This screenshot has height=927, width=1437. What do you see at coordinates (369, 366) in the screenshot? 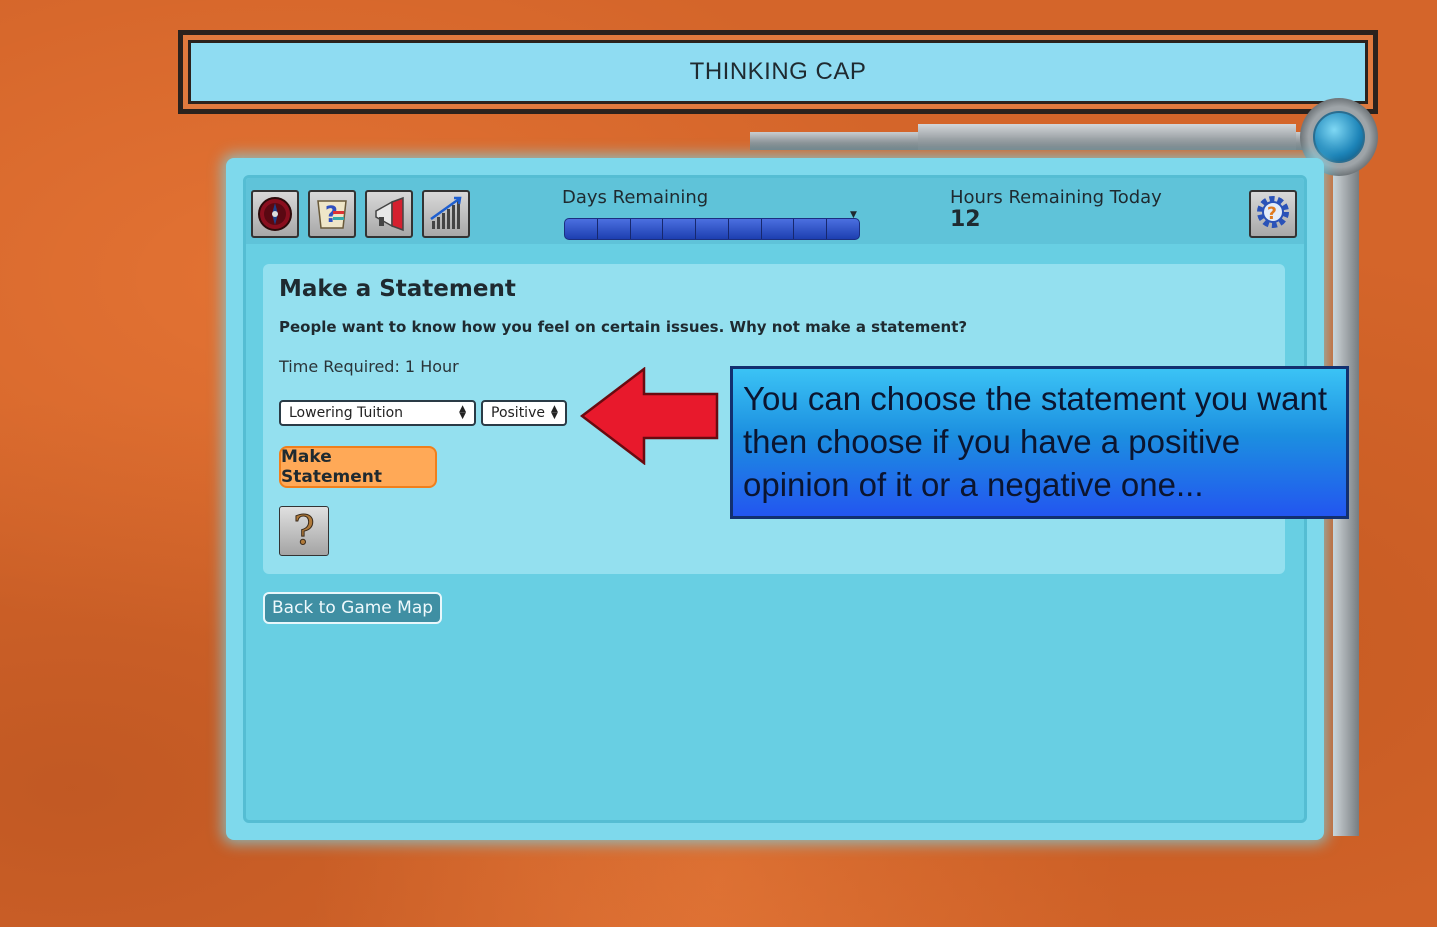
I see `time-required: Time Required: 1 Hour` at bounding box center [369, 366].